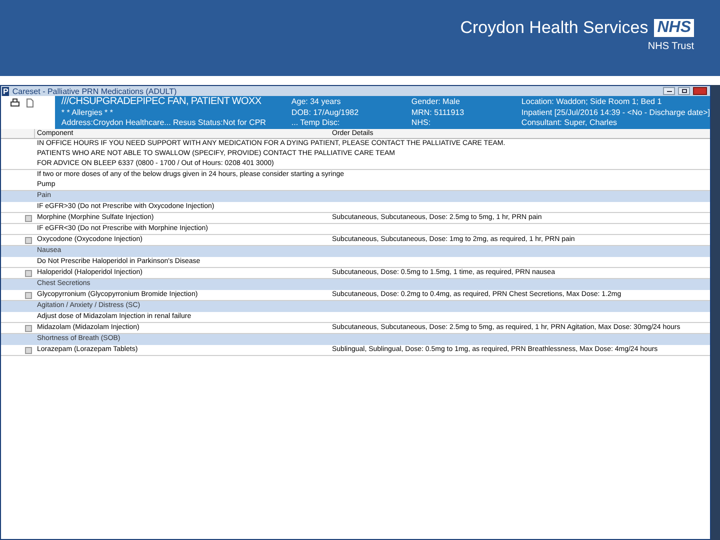  Describe the element at coordinates (164, 123) in the screenshot. I see `banner-text: Address:Croydon Healthcare... Resus Status:Not for CPR` at that location.